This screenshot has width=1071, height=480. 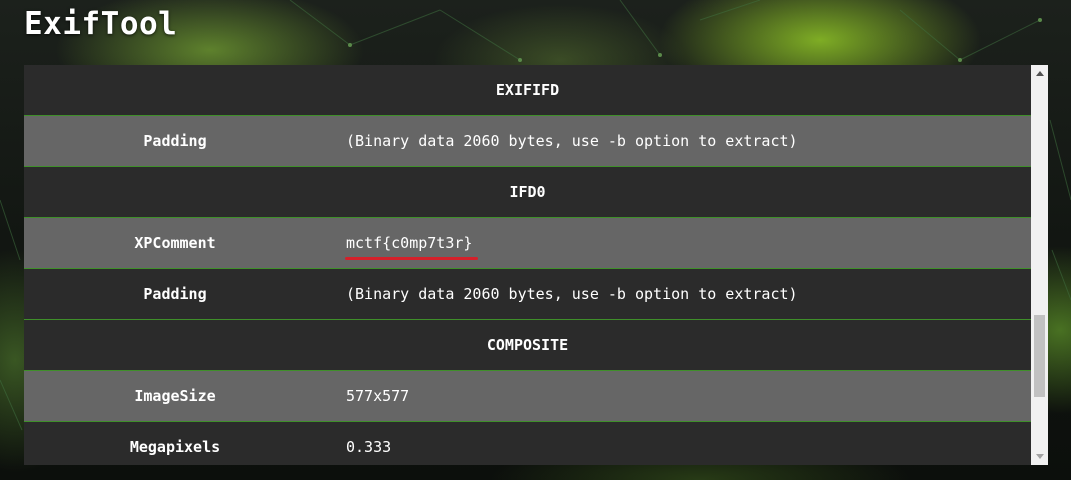 I want to click on highlight-underline, so click(x=412, y=258).